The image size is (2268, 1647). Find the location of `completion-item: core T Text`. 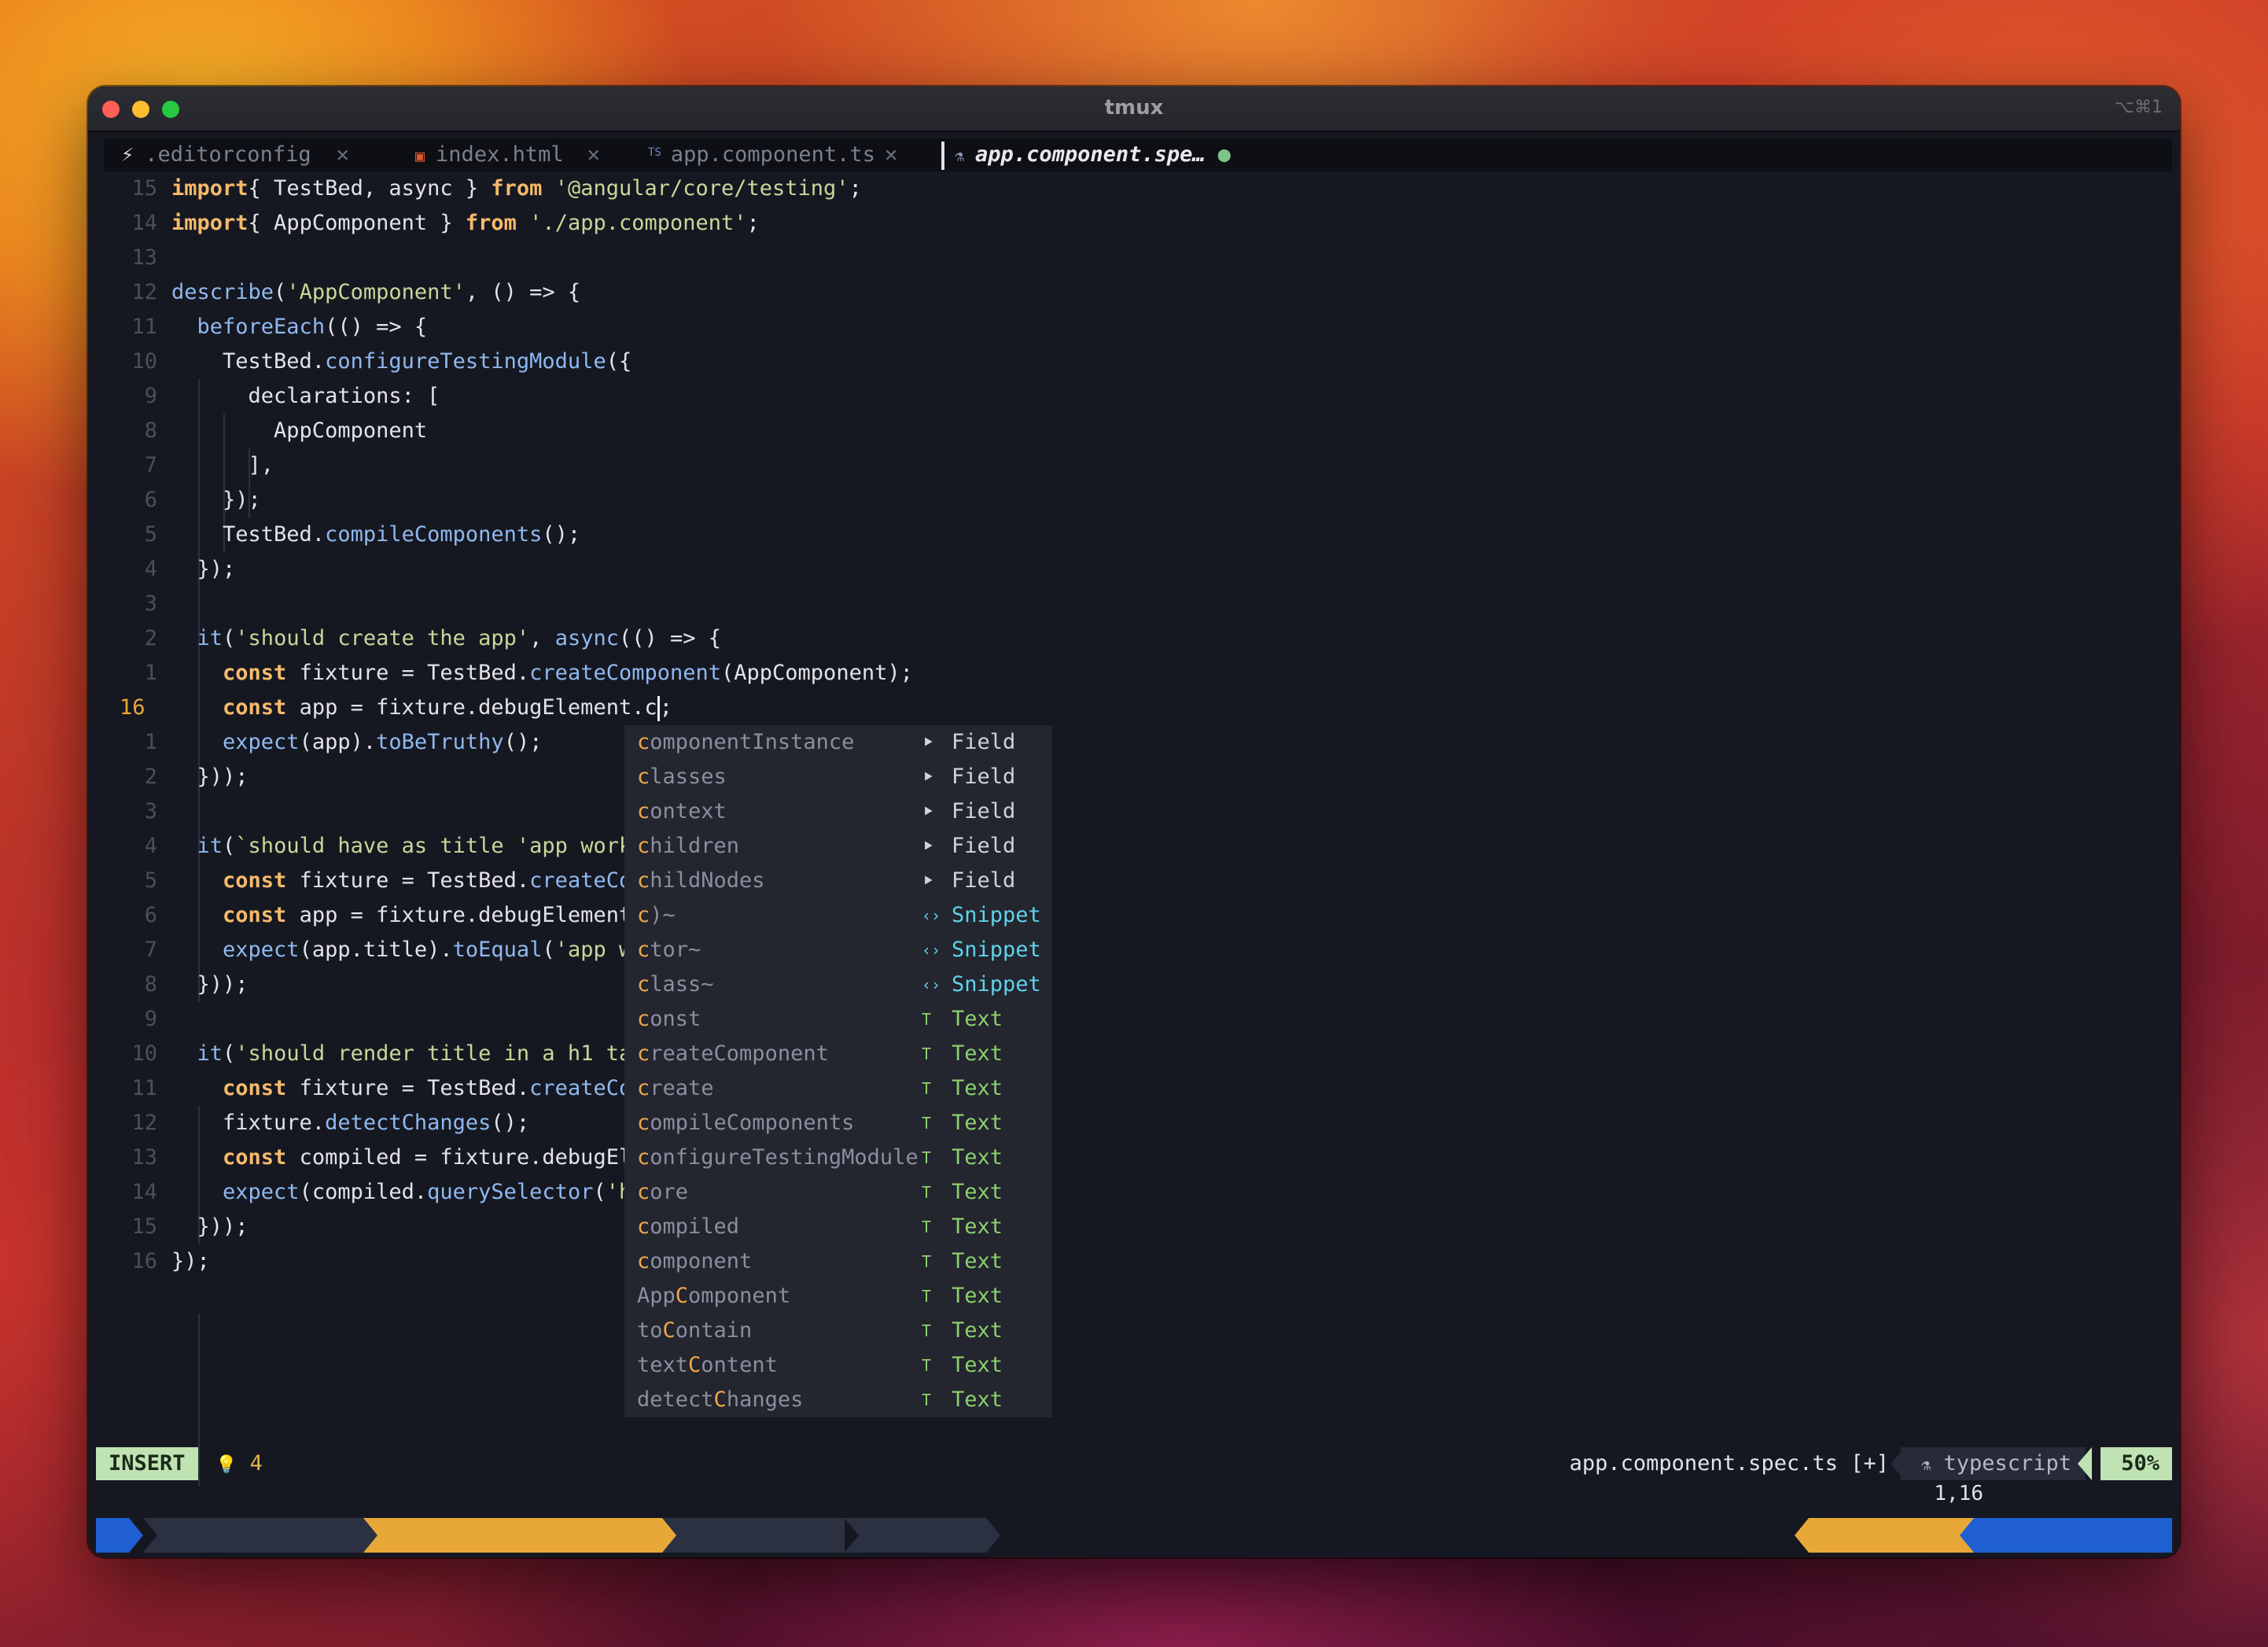

completion-item: core T Text is located at coordinates (838, 1192).